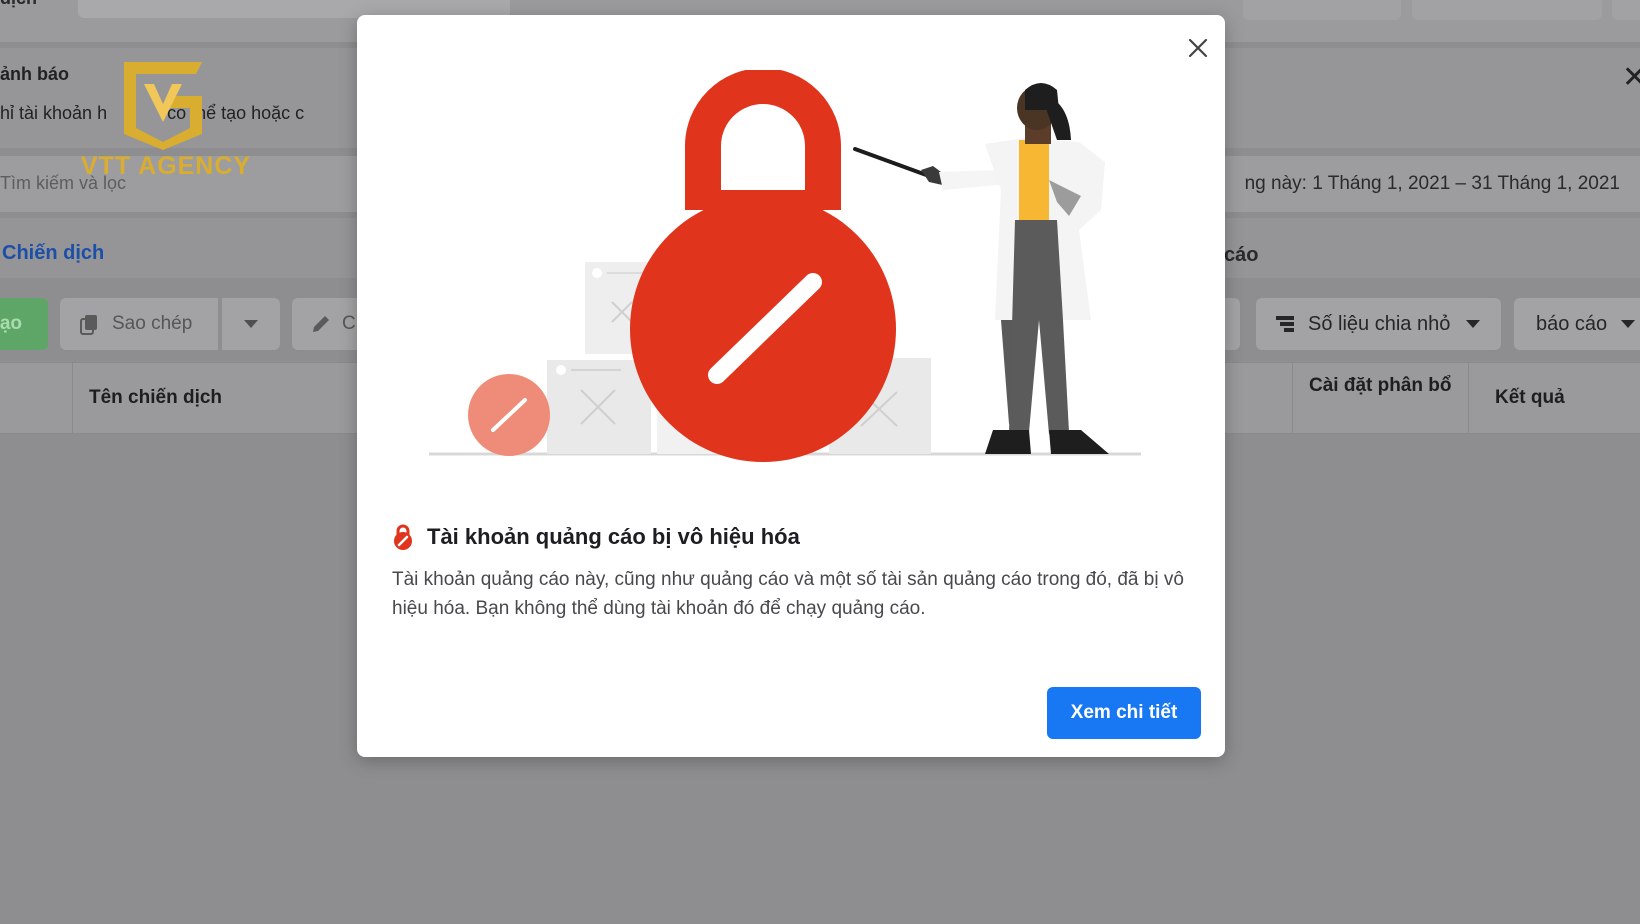 This screenshot has height=924, width=1640. I want to click on watermark-text: VTT AGENCY, so click(166, 166).